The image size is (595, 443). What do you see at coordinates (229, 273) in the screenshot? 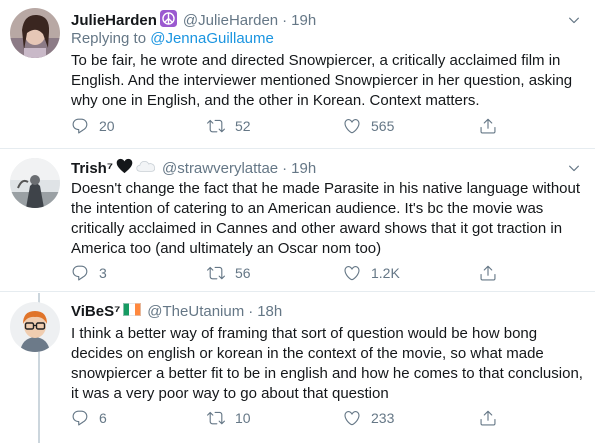
I see `retweet-button: 56` at bounding box center [229, 273].